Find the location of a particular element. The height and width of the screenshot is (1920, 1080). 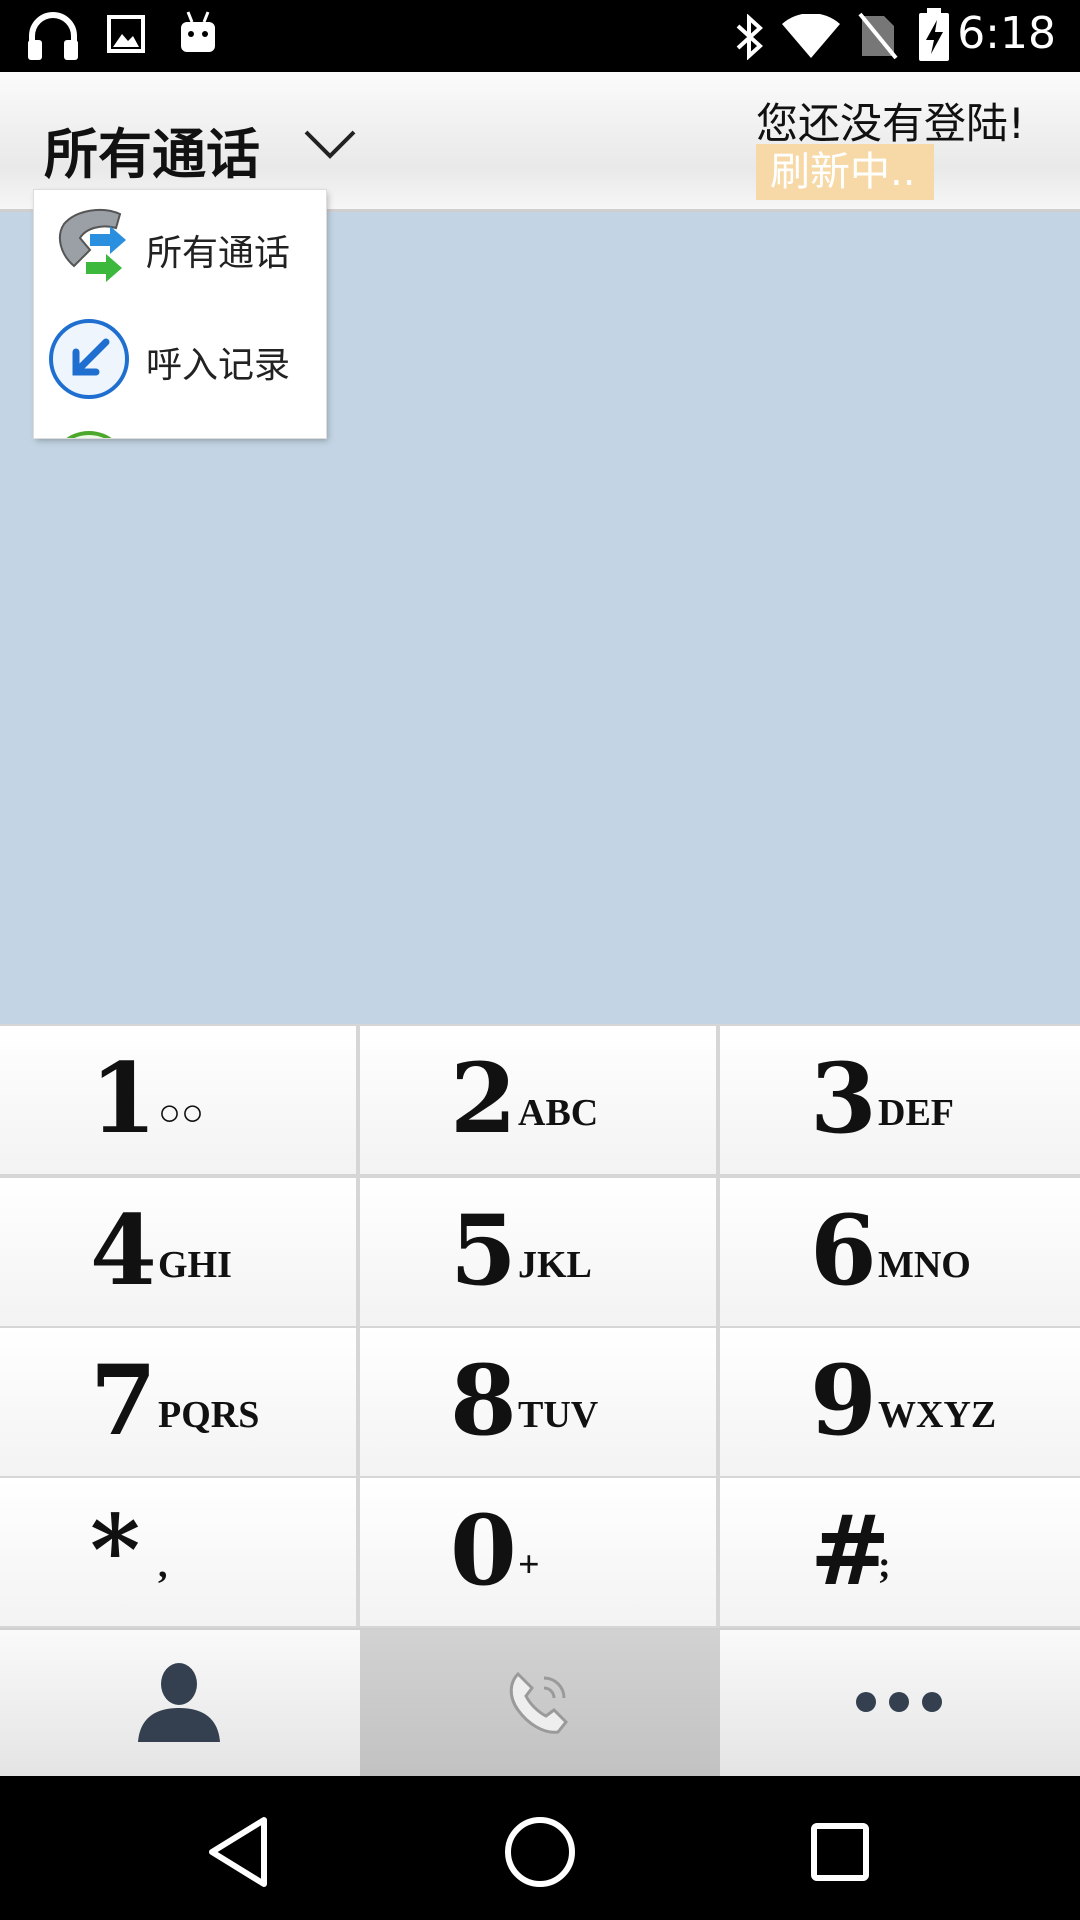

key-6: 6 MNO is located at coordinates (900, 1252).